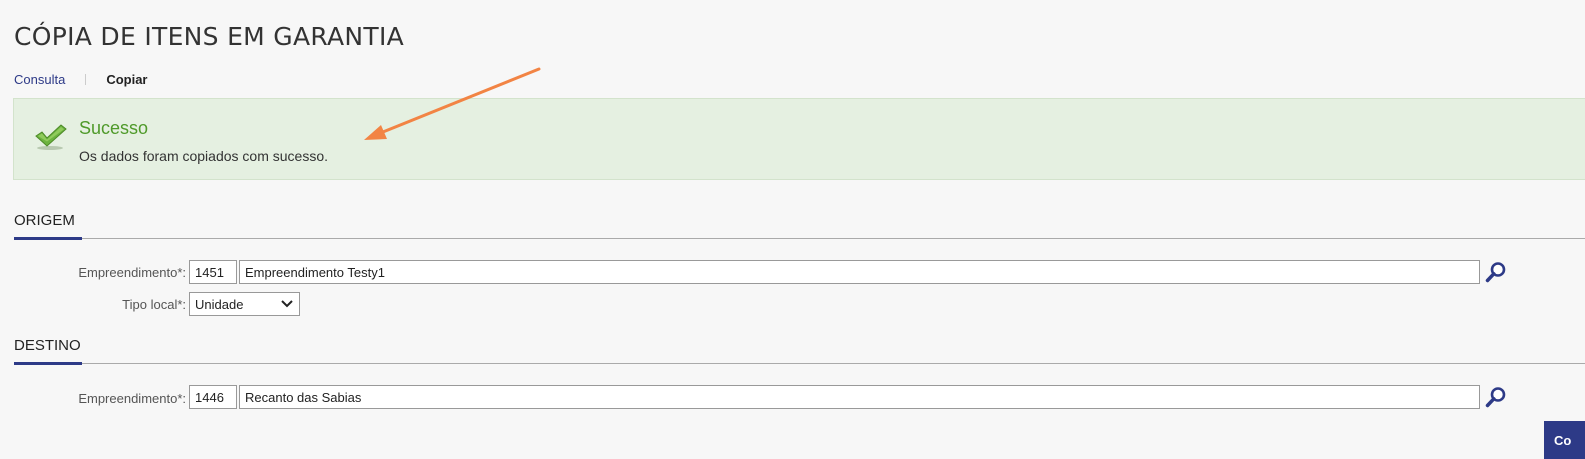 The width and height of the screenshot is (1585, 459). Describe the element at coordinates (80, 79) in the screenshot. I see `breadcrumb: Consulta Copiar` at that location.